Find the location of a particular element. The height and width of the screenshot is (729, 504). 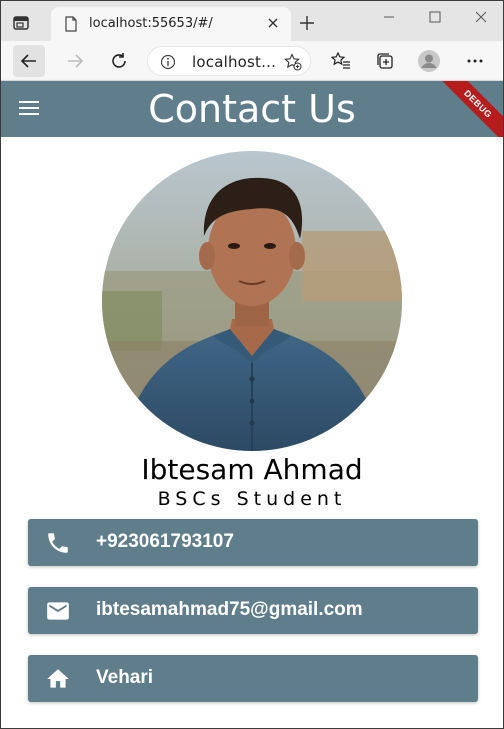

app-bar: Contact Us DEBUG is located at coordinates (252, 109).